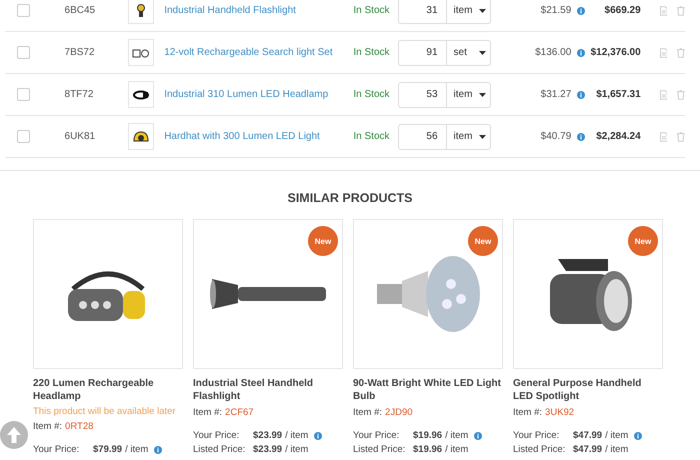 The width and height of the screenshot is (700, 460). I want to click on unit-price: $136.00, so click(553, 52).